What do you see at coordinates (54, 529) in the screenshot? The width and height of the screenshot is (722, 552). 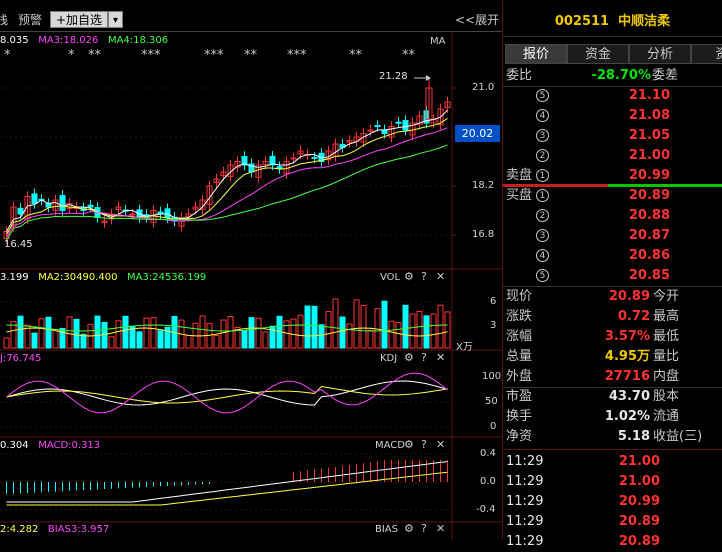 I see `bias-legend: 2:4.282 BIAS3:3.957` at bounding box center [54, 529].